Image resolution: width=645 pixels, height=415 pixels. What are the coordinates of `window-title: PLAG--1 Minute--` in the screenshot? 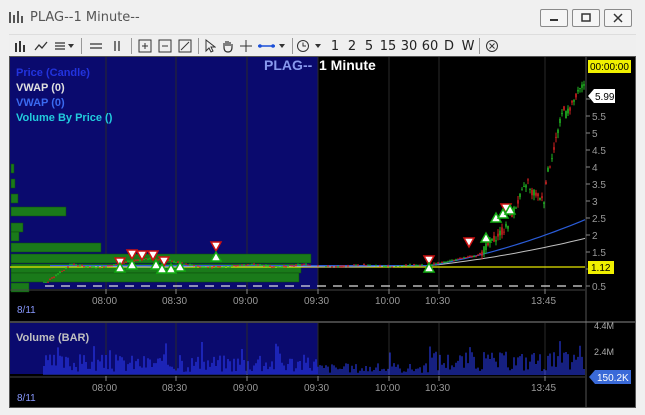 It's located at (85, 17).